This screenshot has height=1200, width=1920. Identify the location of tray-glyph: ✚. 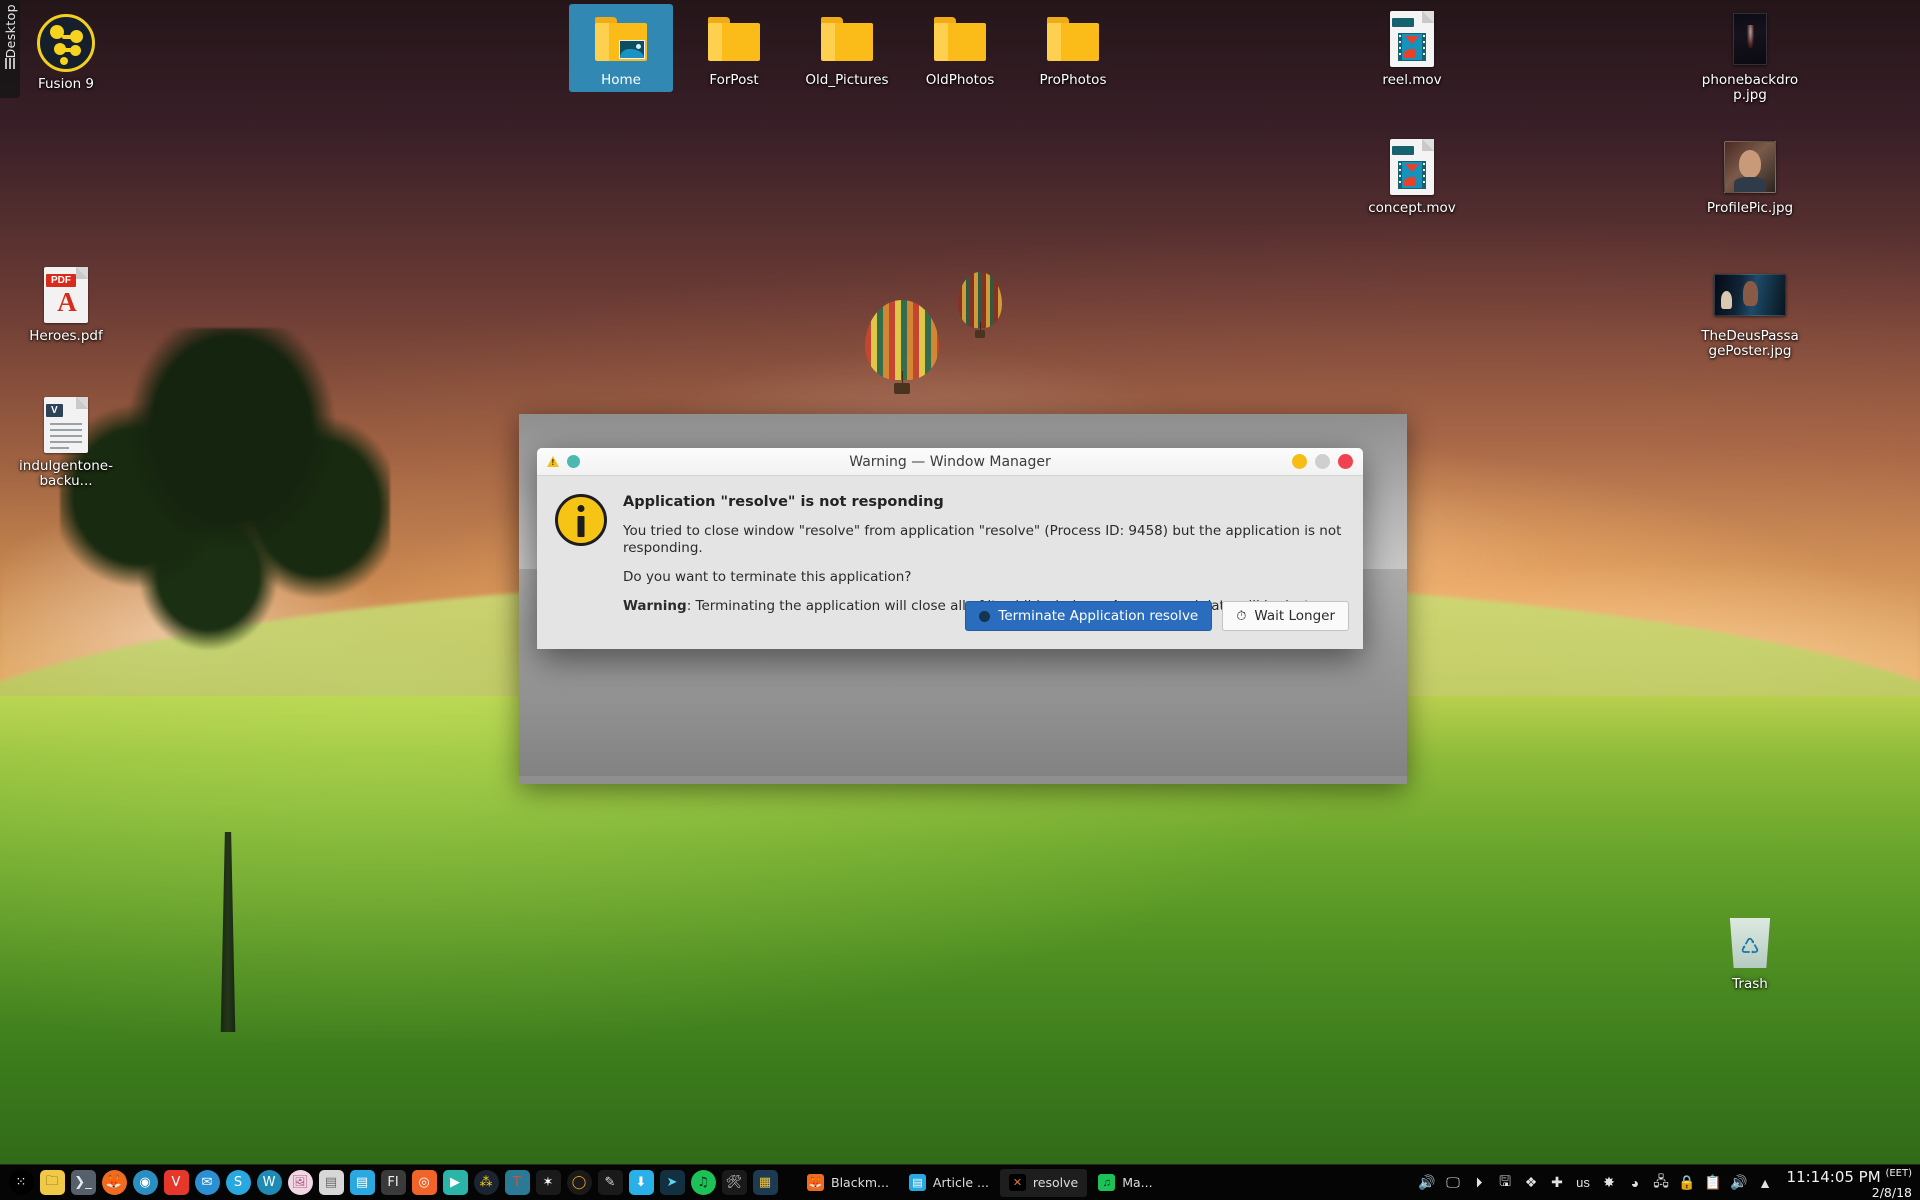
(1557, 1182).